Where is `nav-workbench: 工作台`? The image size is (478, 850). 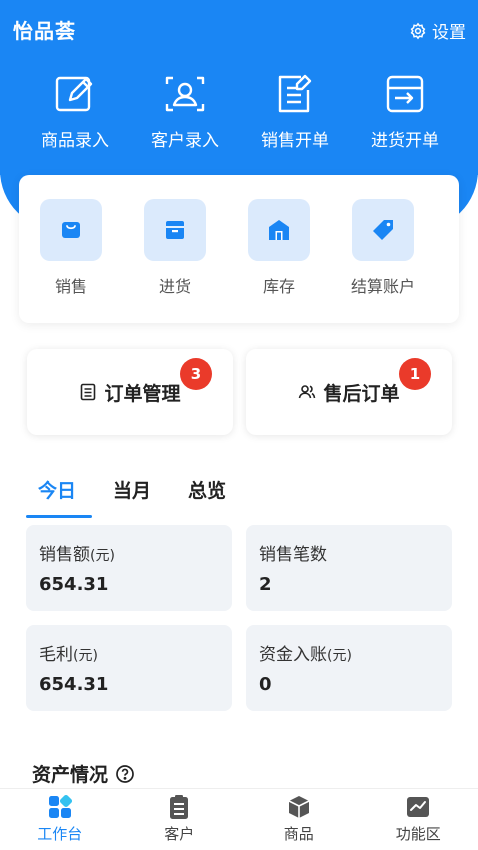 nav-workbench: 工作台 is located at coordinates (60, 819).